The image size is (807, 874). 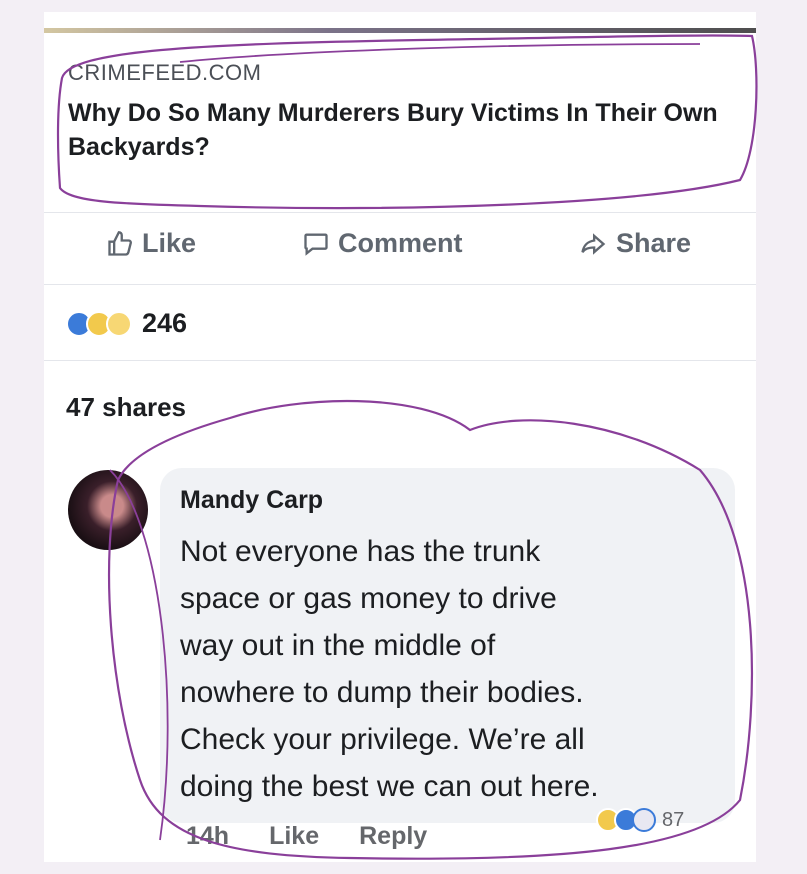 I want to click on avatar, so click(x=108, y=510).